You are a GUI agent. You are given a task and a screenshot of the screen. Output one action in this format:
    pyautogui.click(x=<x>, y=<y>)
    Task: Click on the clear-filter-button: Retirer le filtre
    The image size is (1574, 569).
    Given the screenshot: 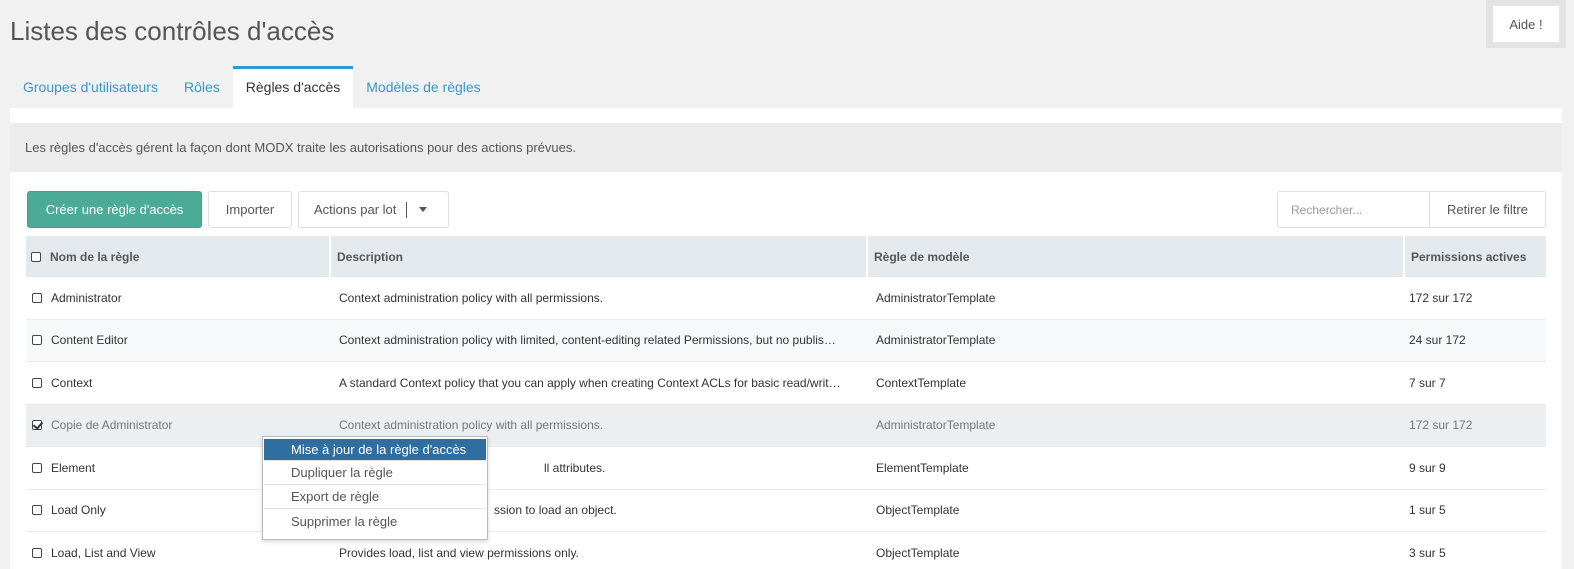 What is the action you would take?
    pyautogui.click(x=1487, y=209)
    